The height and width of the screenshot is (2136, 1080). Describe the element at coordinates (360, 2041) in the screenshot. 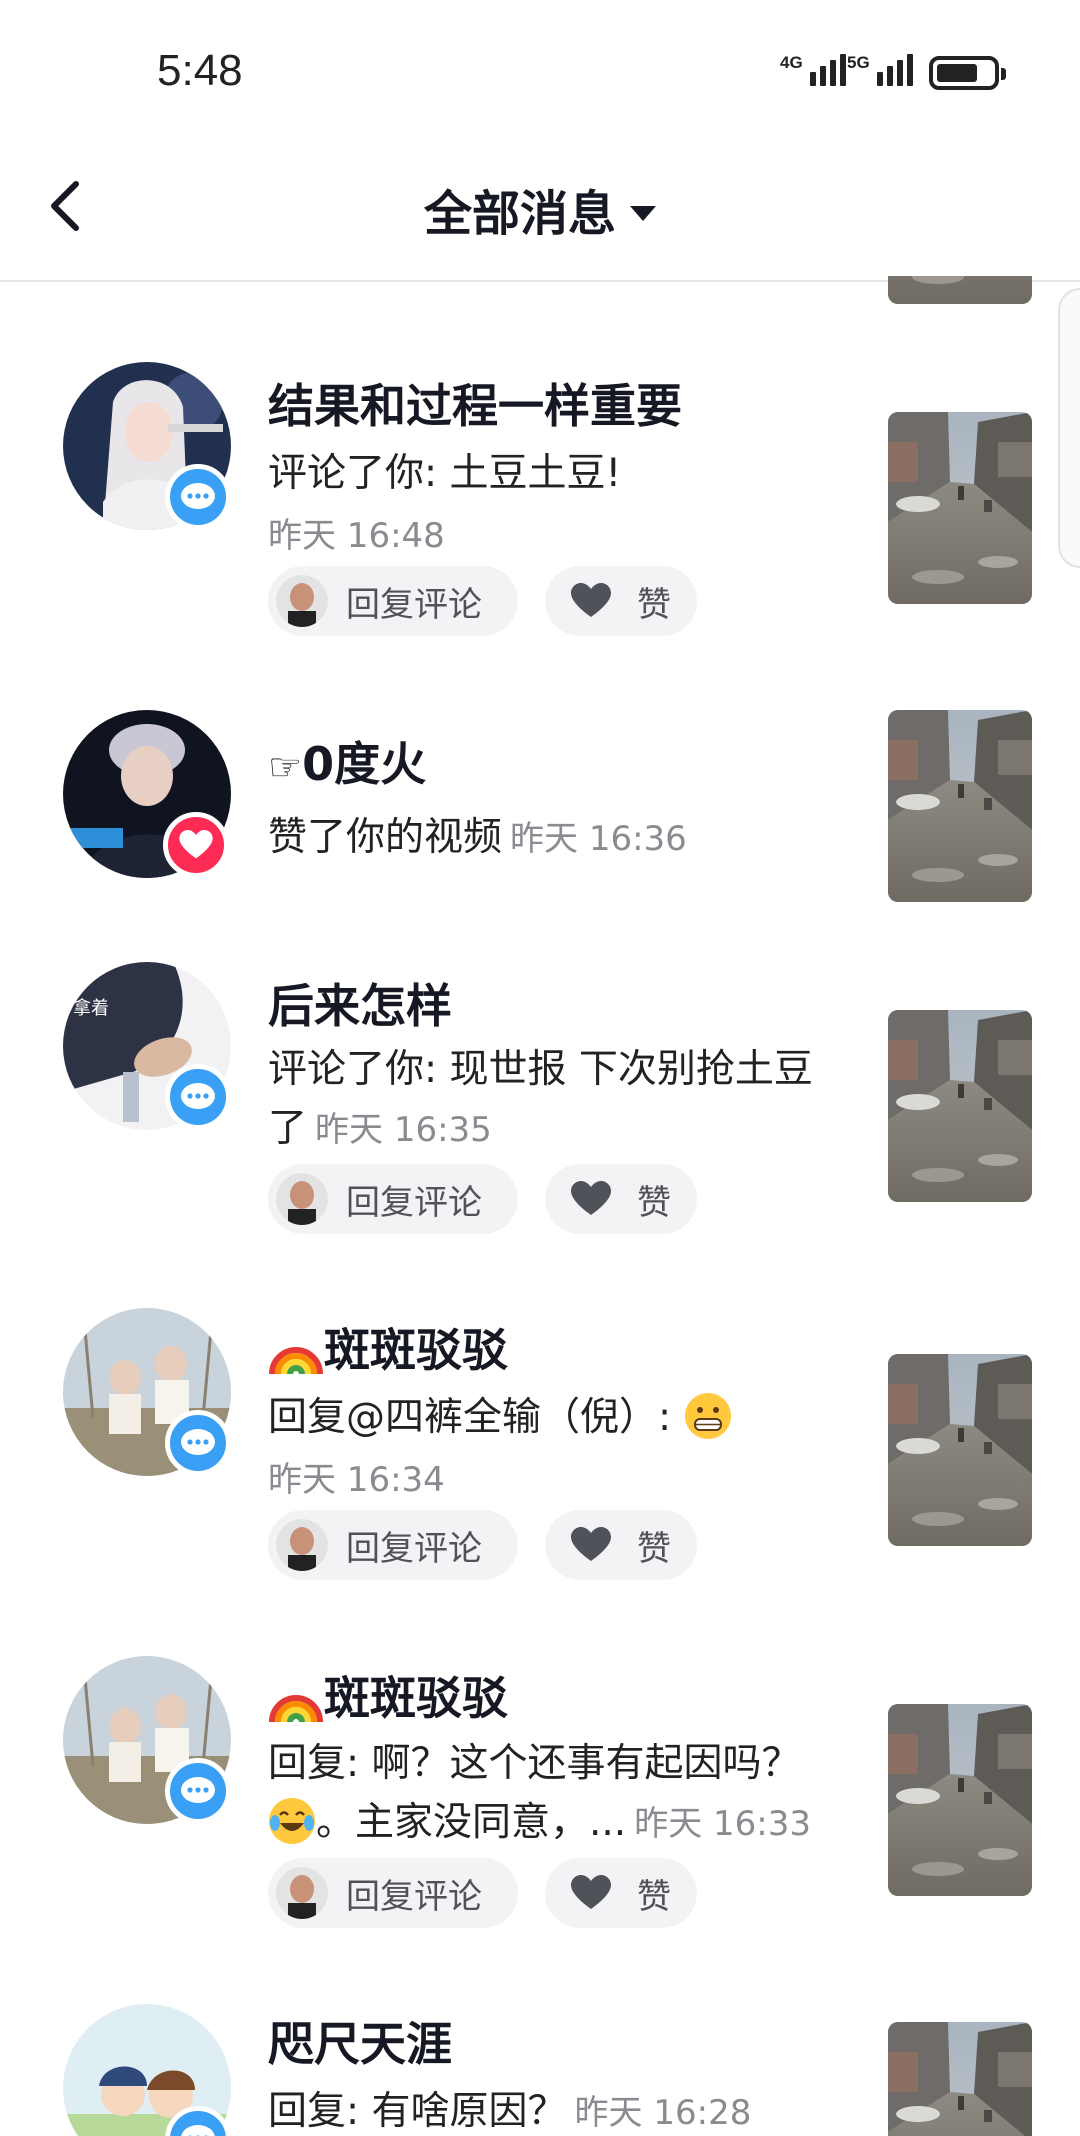

I see `username: 咫尺天涯` at that location.